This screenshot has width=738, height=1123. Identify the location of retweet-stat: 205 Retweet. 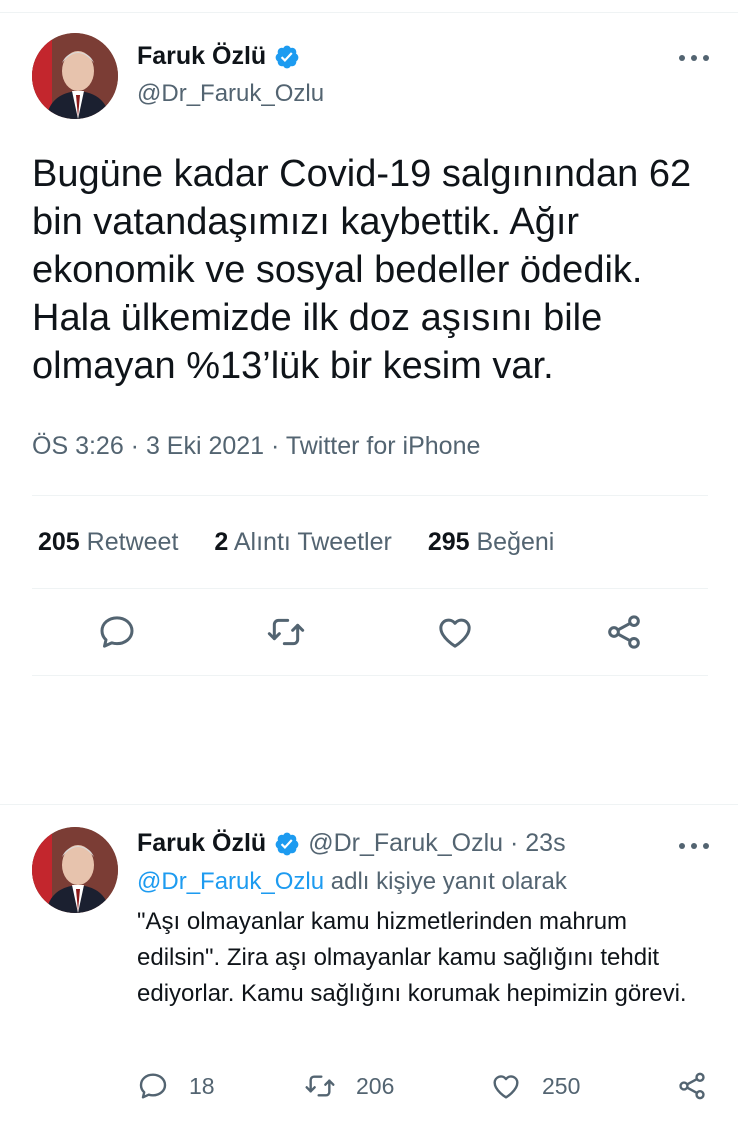
(108, 542).